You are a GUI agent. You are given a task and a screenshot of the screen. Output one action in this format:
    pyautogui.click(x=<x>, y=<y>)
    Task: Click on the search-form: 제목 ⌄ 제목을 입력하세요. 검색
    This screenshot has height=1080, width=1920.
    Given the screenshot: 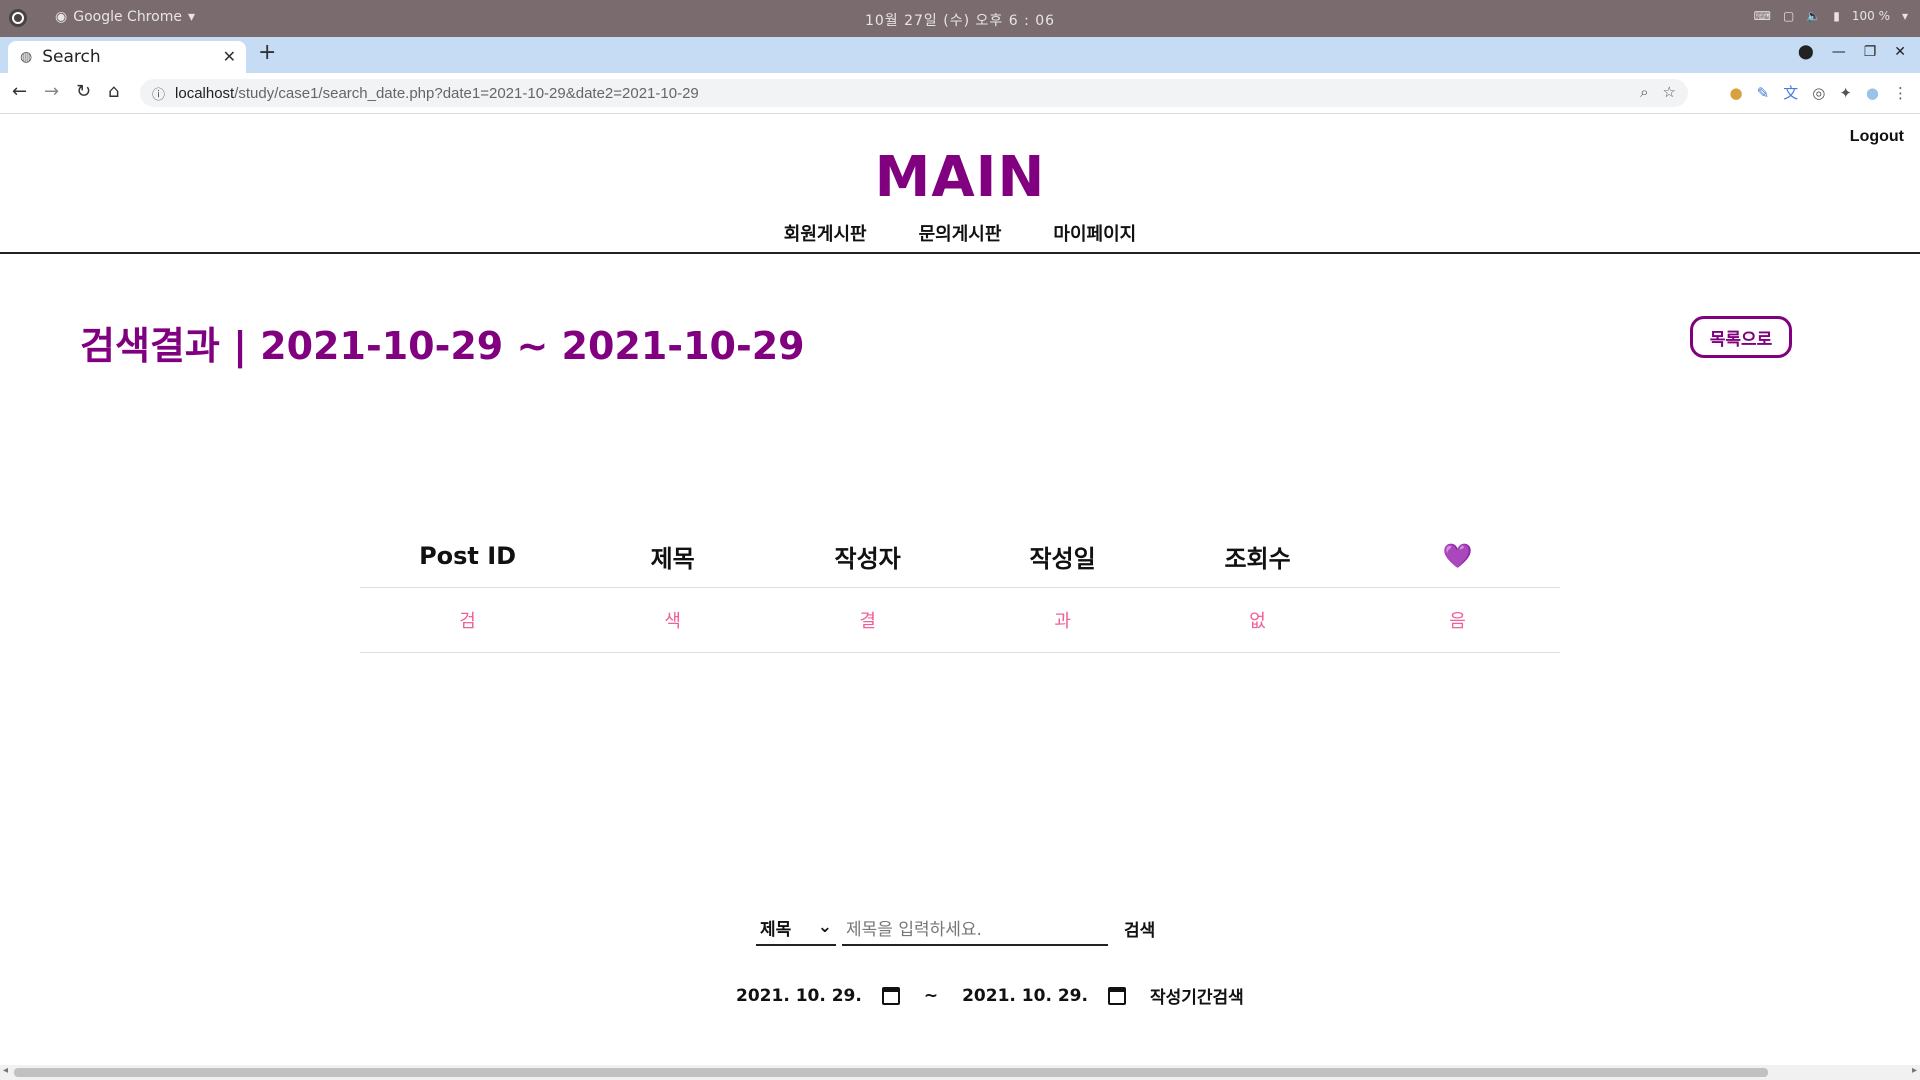 What is the action you would take?
    pyautogui.click(x=955, y=928)
    